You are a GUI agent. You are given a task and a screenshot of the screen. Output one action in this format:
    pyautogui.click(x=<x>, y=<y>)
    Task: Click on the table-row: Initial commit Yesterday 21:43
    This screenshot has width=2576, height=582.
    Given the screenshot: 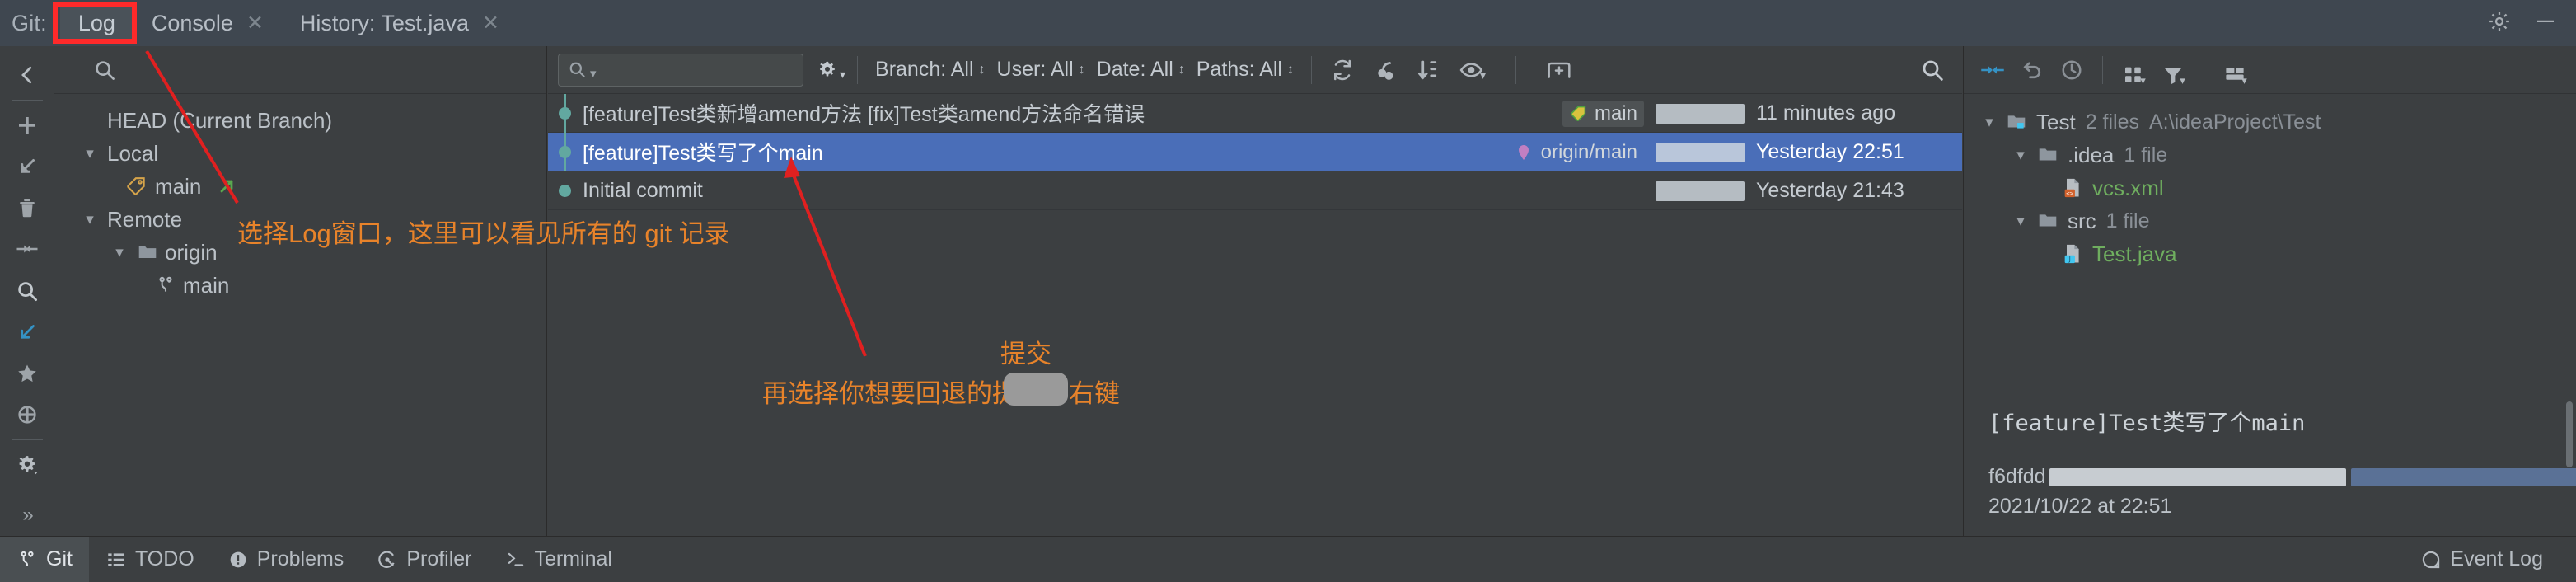 What is the action you would take?
    pyautogui.click(x=1255, y=190)
    